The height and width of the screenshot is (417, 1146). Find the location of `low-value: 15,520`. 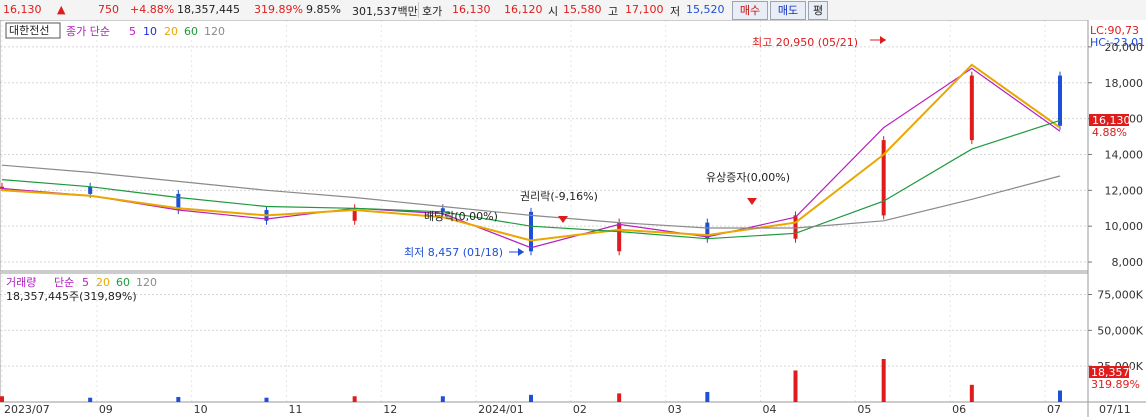

low-value: 15,520 is located at coordinates (705, 9).